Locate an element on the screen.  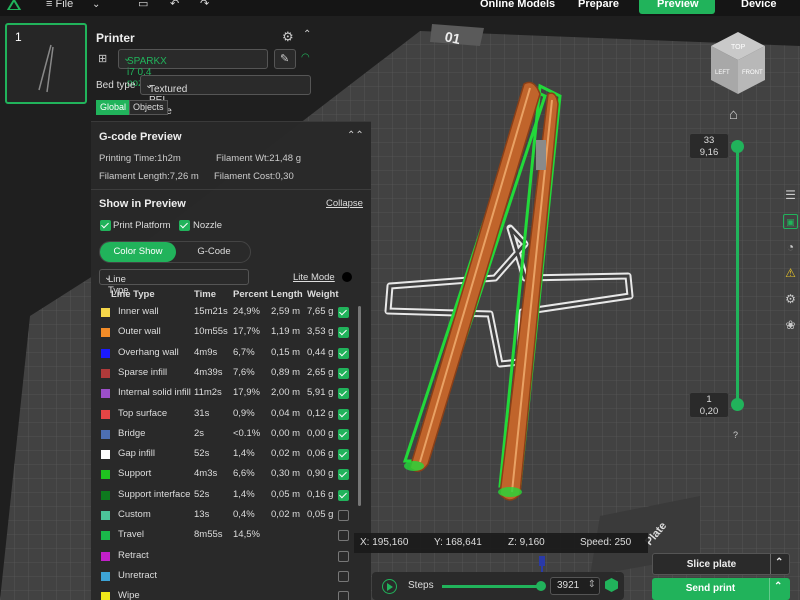
print-platform-checkbox is located at coordinates (105, 225).